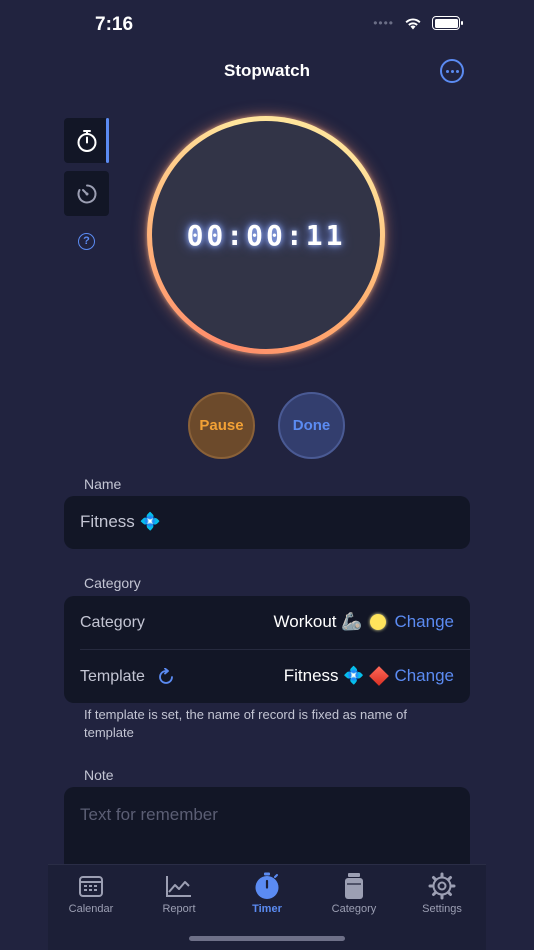 Image resolution: width=534 pixels, height=950 pixels. Describe the element at coordinates (311, 425) in the screenshot. I see `done-button: Done` at that location.